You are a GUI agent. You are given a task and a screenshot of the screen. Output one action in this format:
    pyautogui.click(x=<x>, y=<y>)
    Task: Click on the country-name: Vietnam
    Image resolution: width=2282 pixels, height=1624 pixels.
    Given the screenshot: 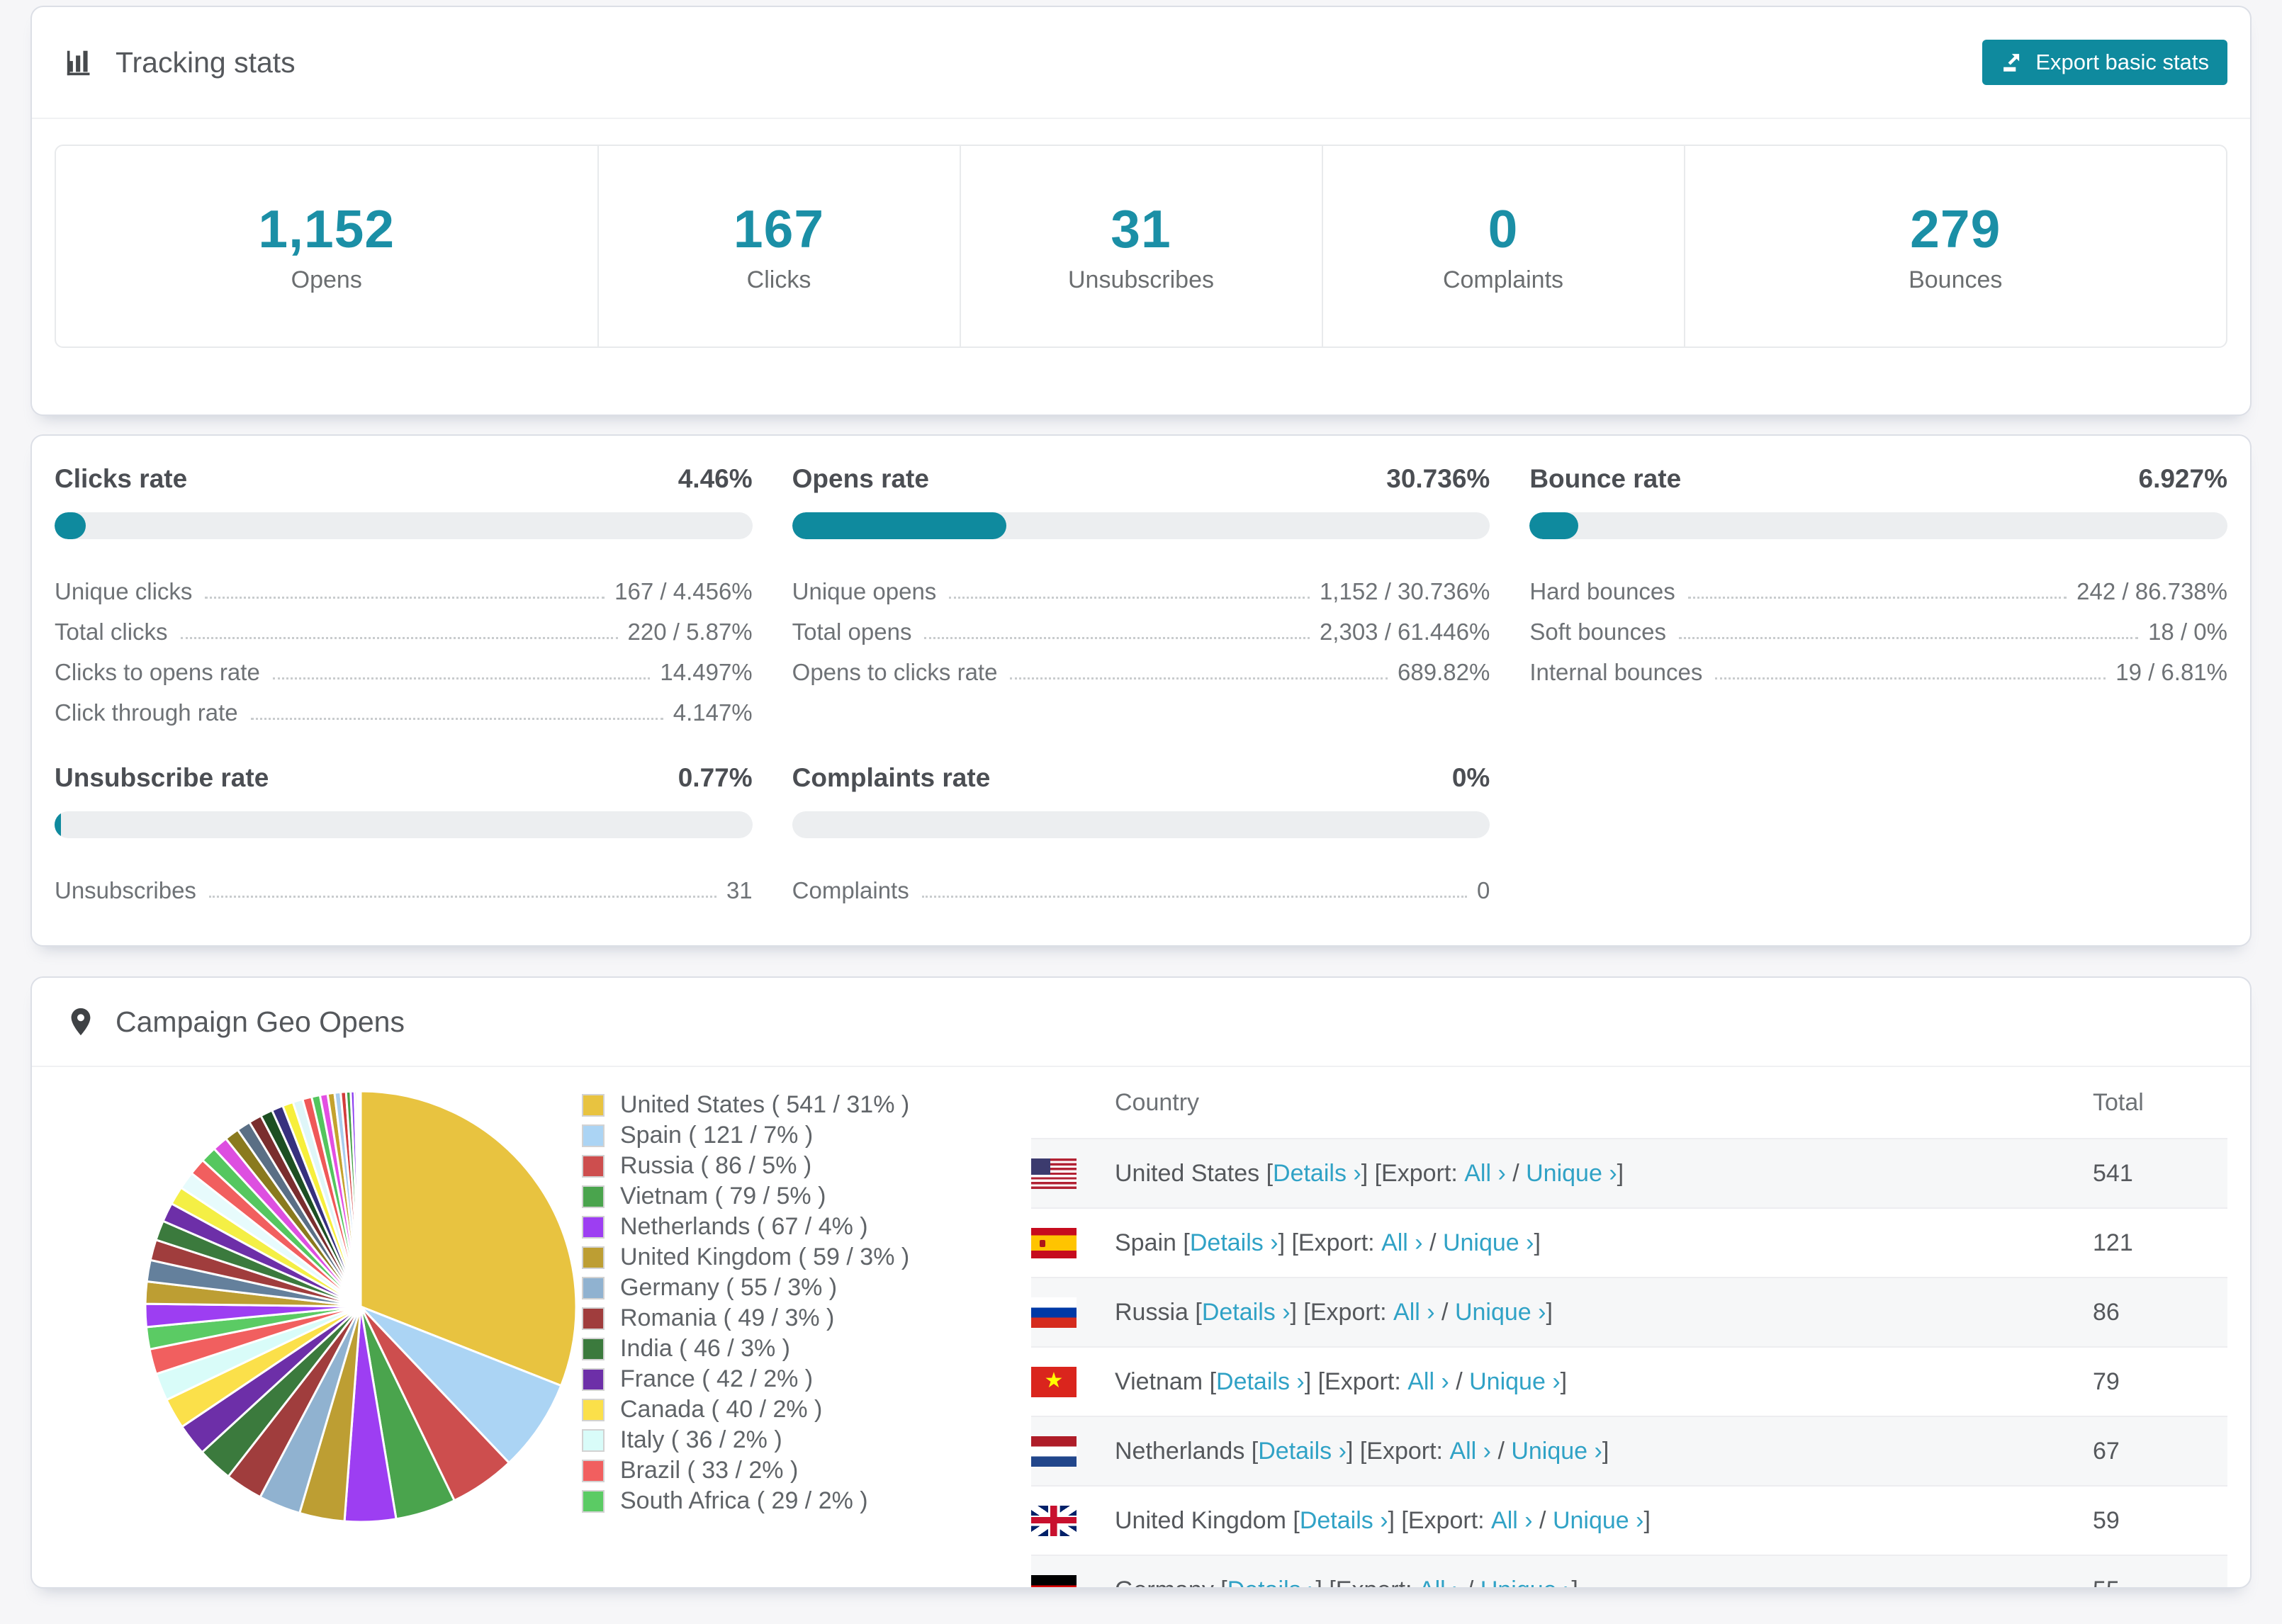 What is the action you would take?
    pyautogui.click(x=1163, y=1381)
    